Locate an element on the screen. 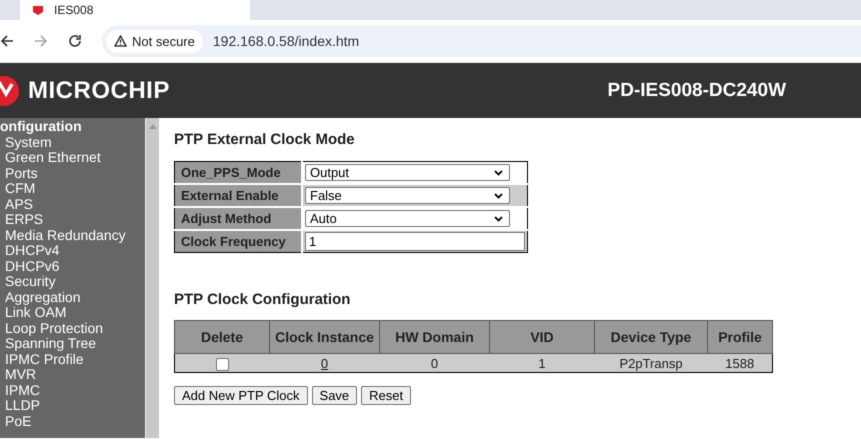  scrollbar is located at coordinates (152, 278).